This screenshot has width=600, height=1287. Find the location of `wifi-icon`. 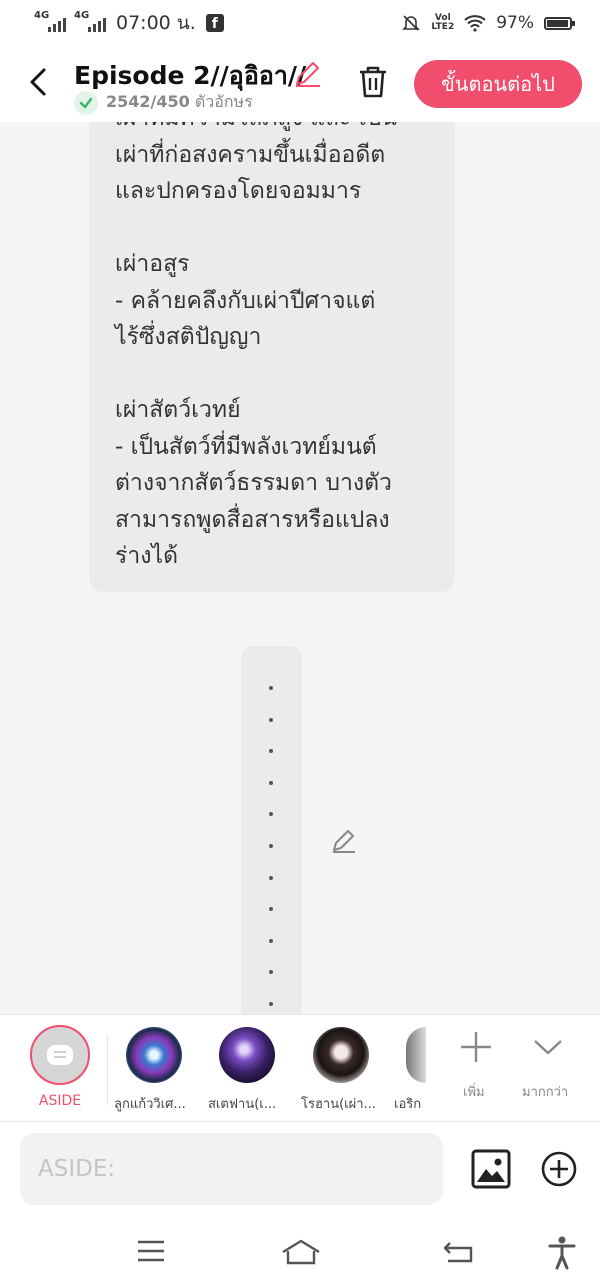

wifi-icon is located at coordinates (475, 23).